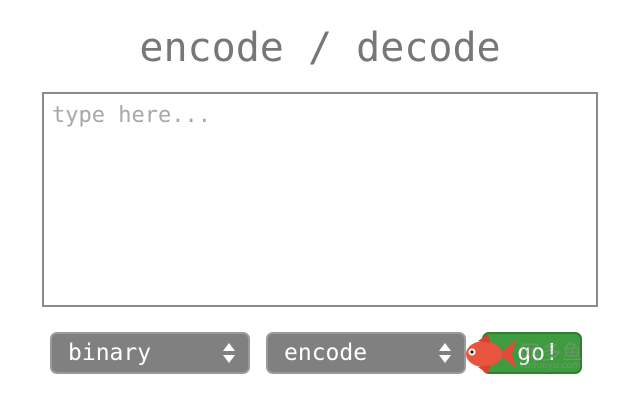 Image resolution: width=640 pixels, height=400 pixels. I want to click on page-title: encode / decode, so click(320, 48).